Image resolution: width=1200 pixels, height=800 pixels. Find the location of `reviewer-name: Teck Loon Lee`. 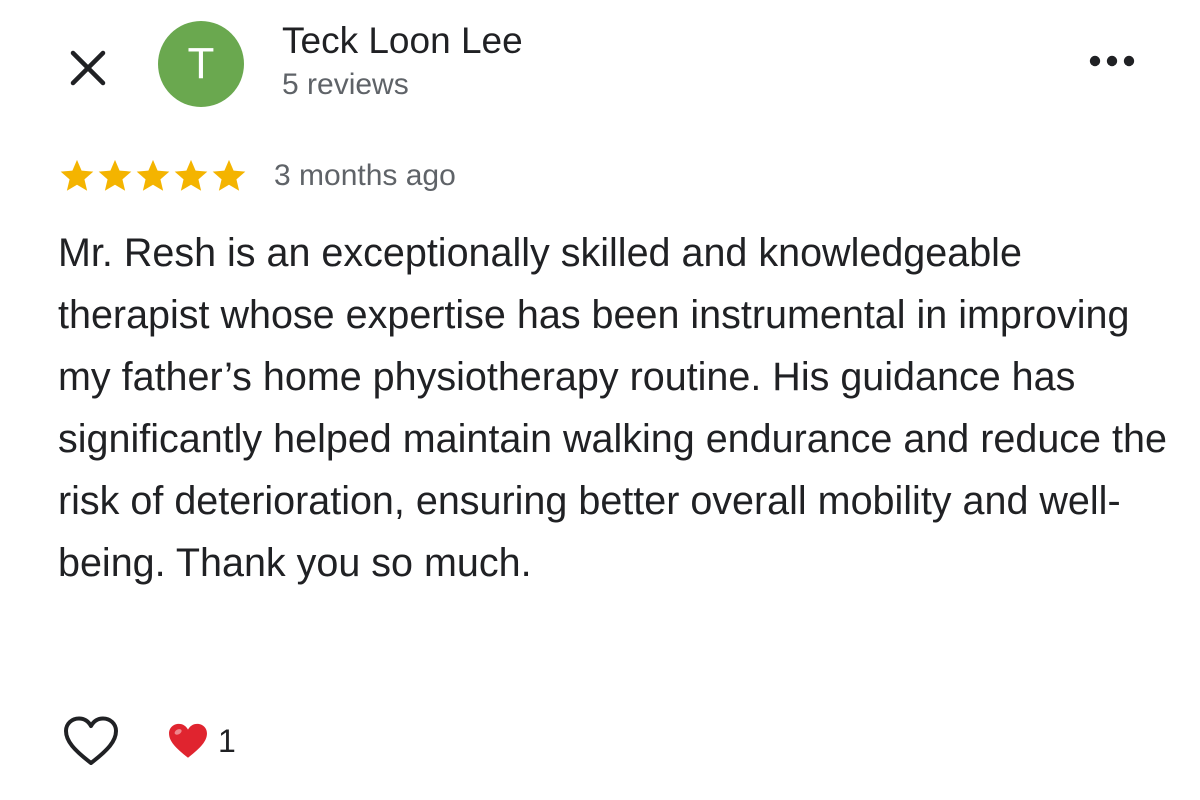

reviewer-name: Teck Loon Lee is located at coordinates (402, 41).